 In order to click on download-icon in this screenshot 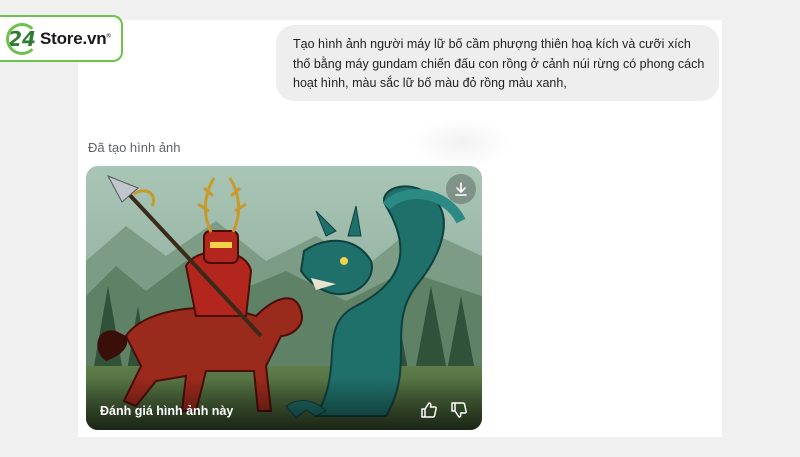, I will do `click(461, 189)`.